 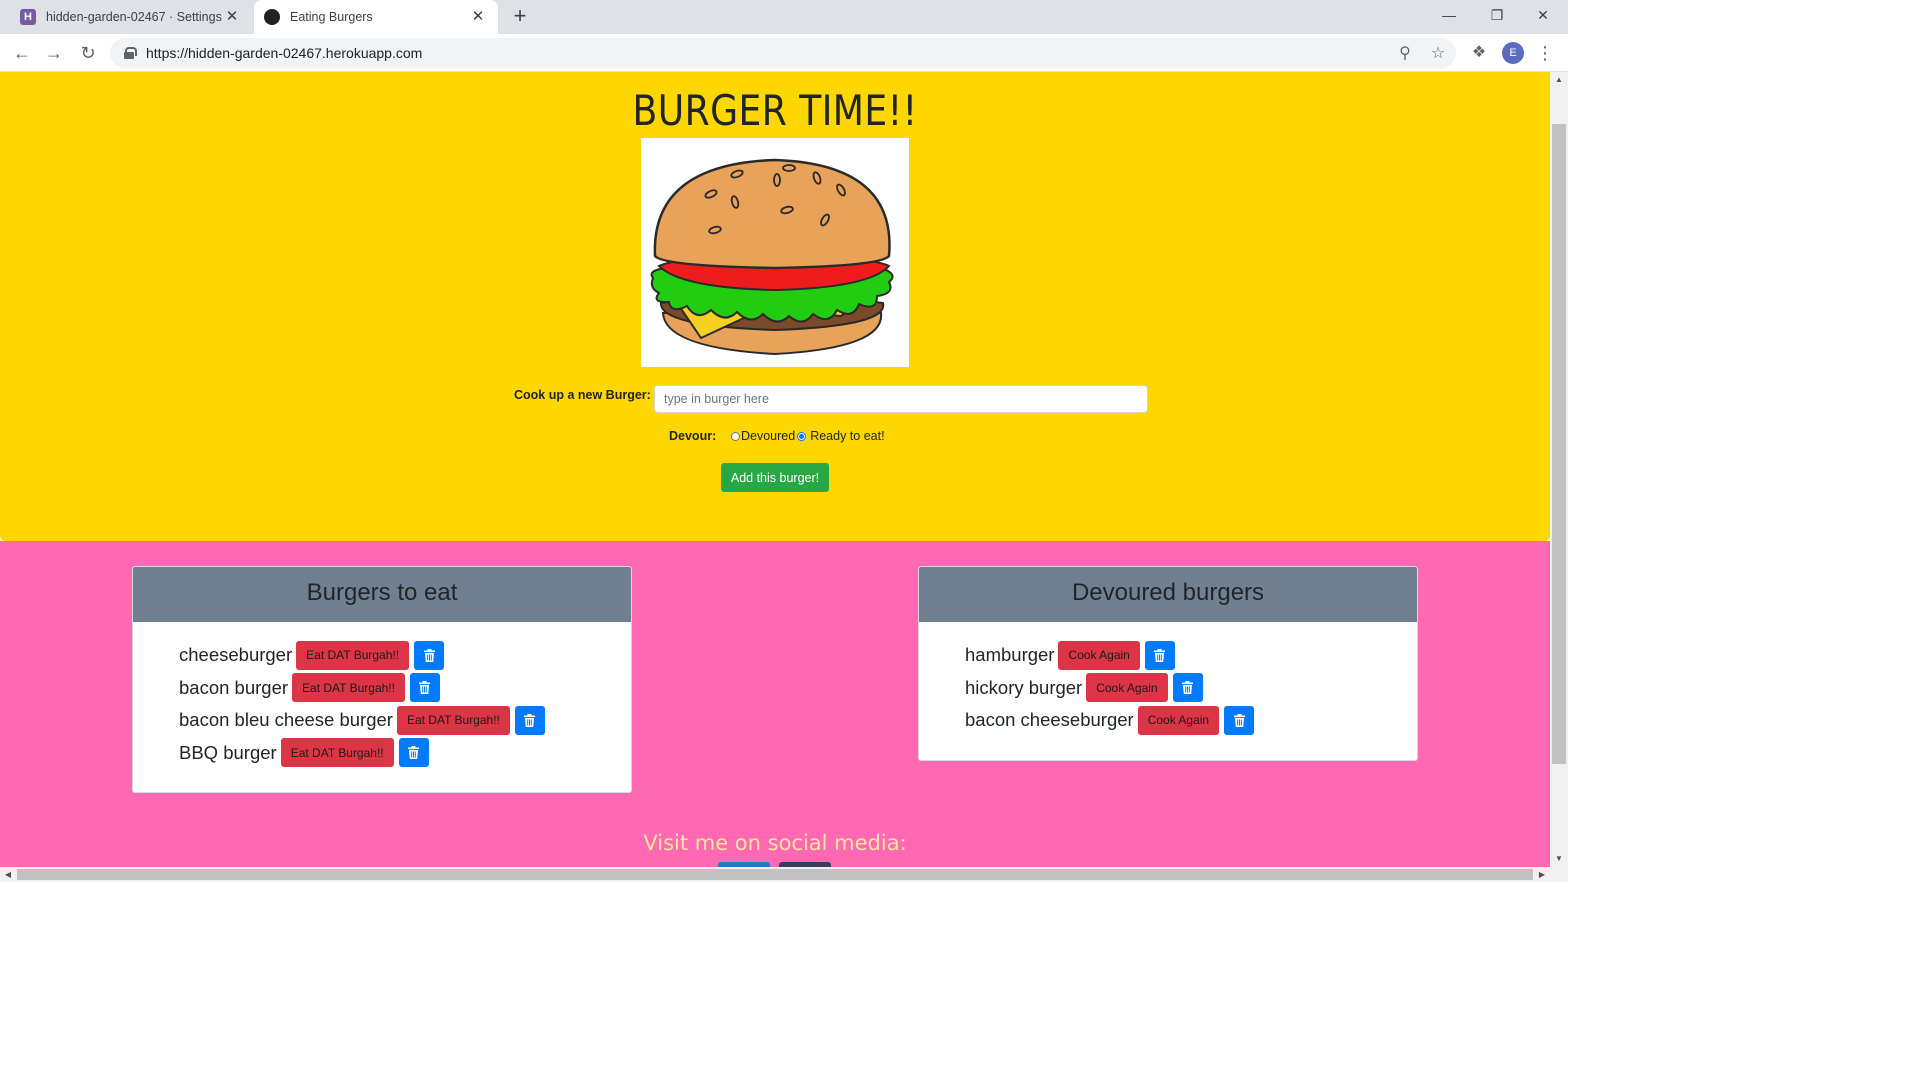 I want to click on kebab-menu-icon: ⋮, so click(x=1545, y=53).